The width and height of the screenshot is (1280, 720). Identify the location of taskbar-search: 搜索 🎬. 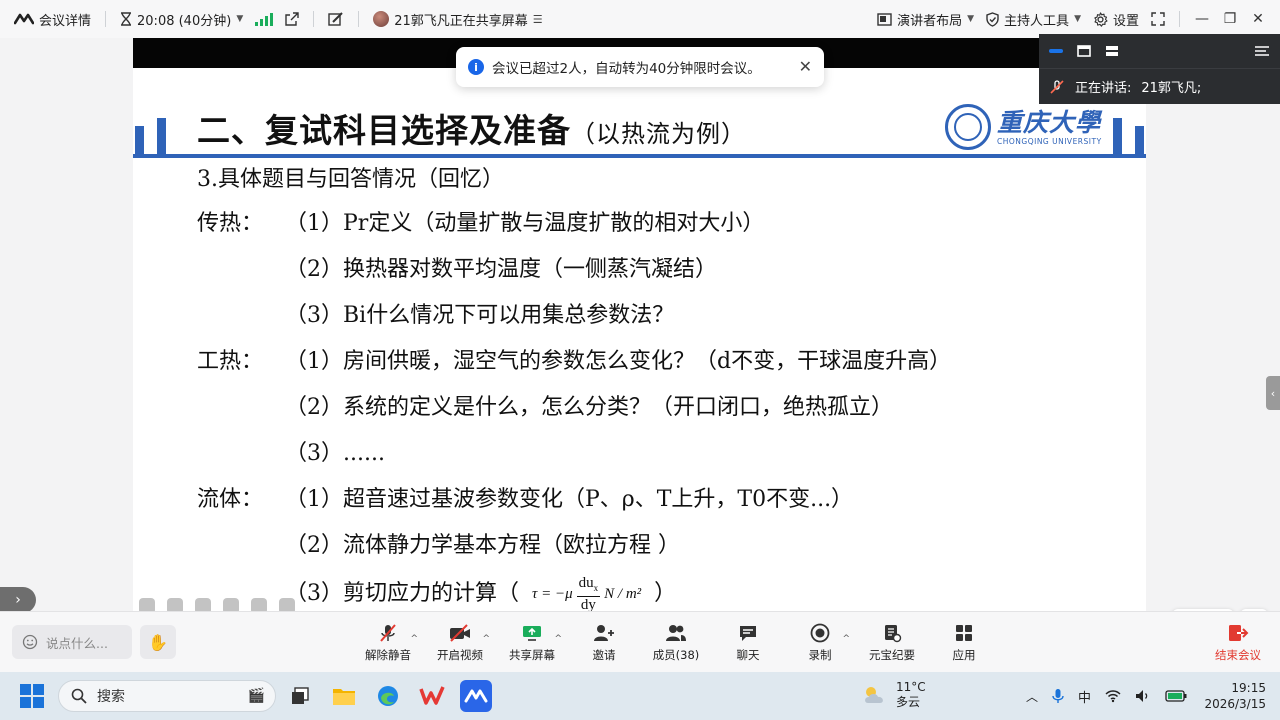
(167, 696).